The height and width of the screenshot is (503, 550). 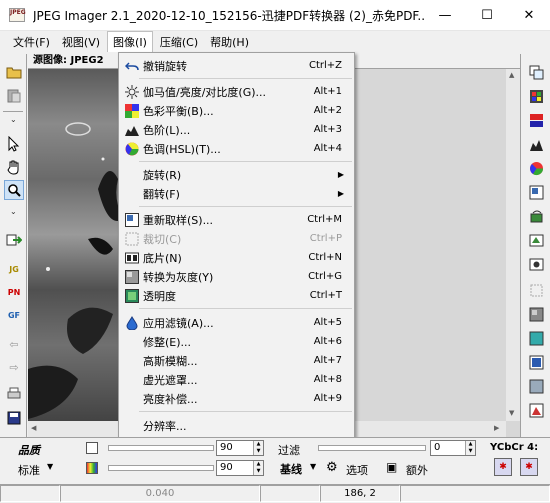 What do you see at coordinates (160, 493) in the screenshot?
I see `status-size: 0.040` at bounding box center [160, 493].